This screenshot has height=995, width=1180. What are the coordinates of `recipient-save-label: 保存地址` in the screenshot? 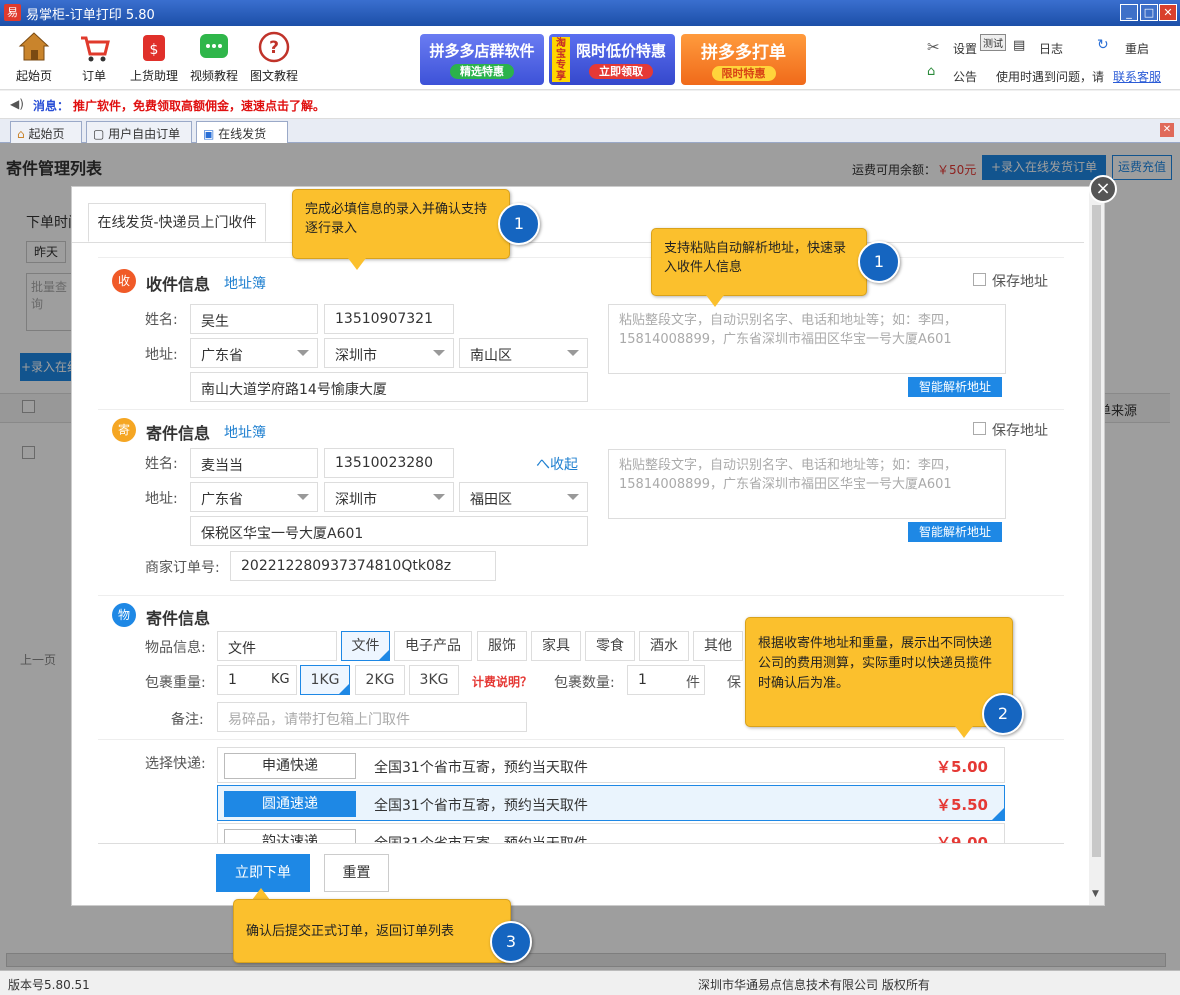 It's located at (1020, 282).